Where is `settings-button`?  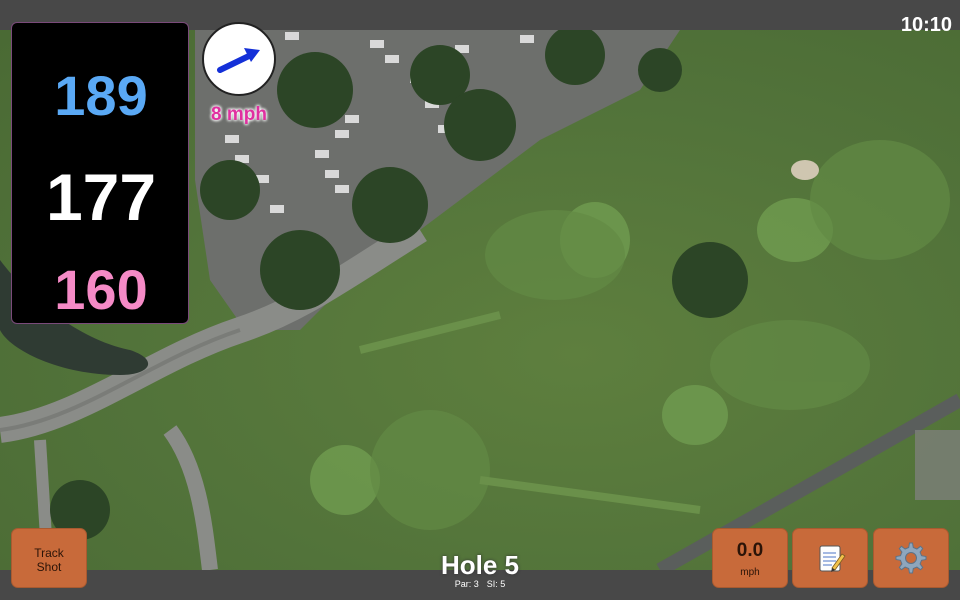 settings-button is located at coordinates (911, 558).